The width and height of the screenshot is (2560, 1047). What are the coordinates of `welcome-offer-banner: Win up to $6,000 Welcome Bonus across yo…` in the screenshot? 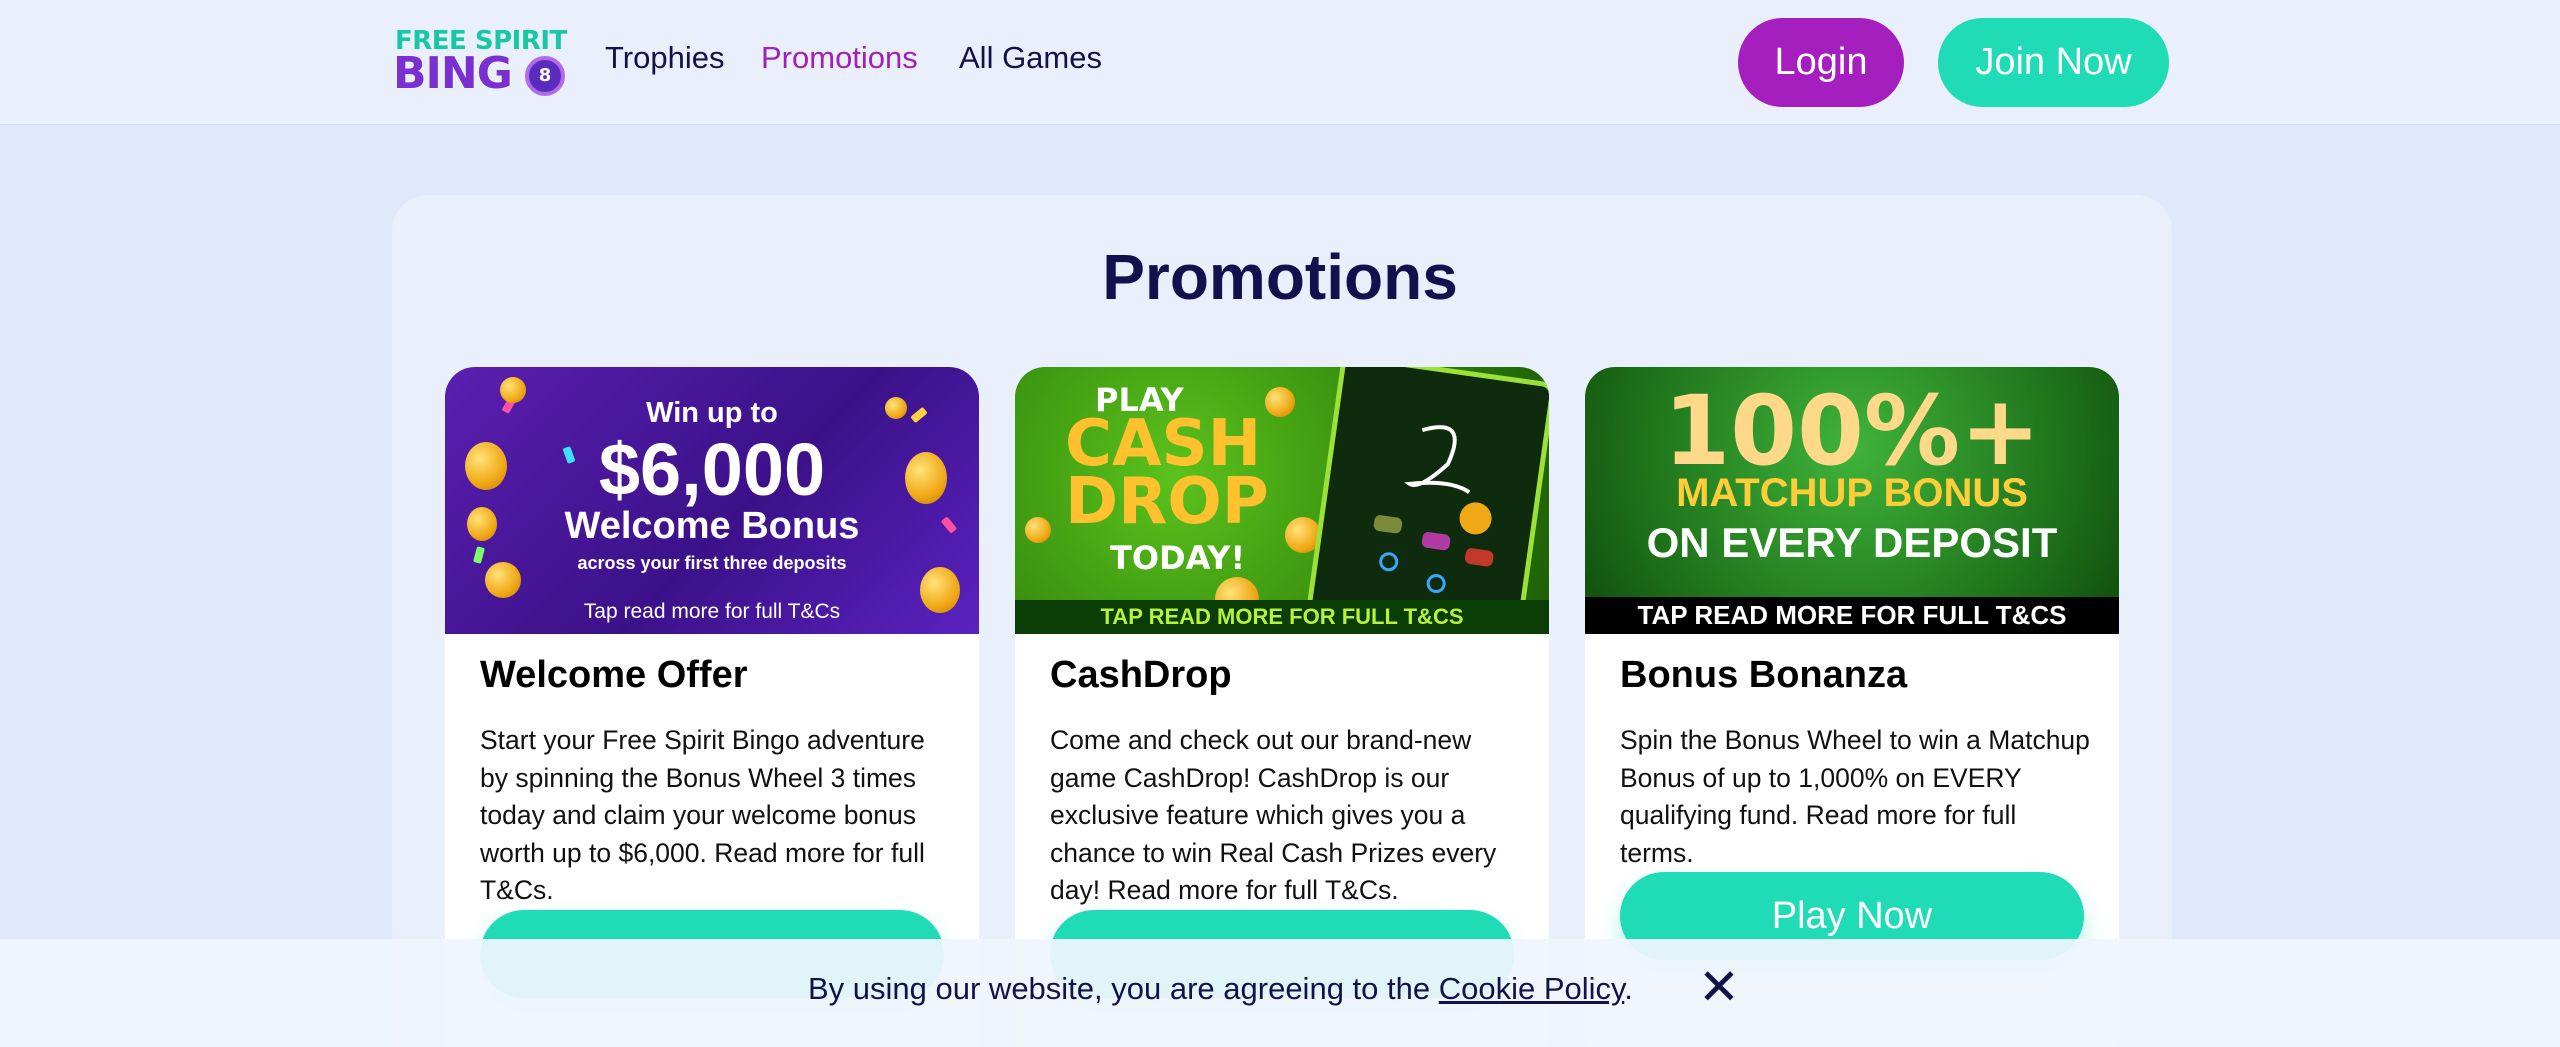 It's located at (712, 500).